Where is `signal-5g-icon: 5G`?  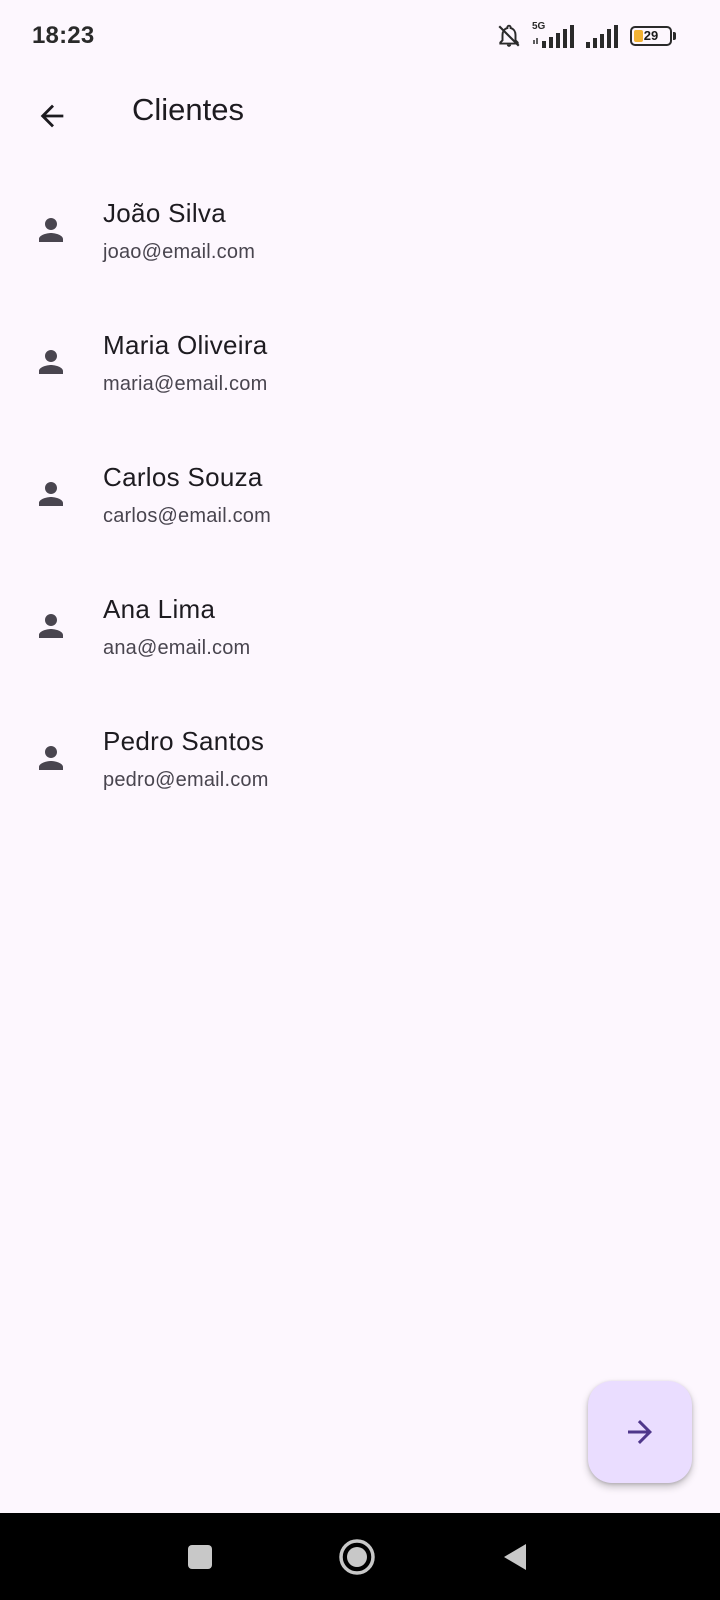 signal-5g-icon: 5G is located at coordinates (554, 35).